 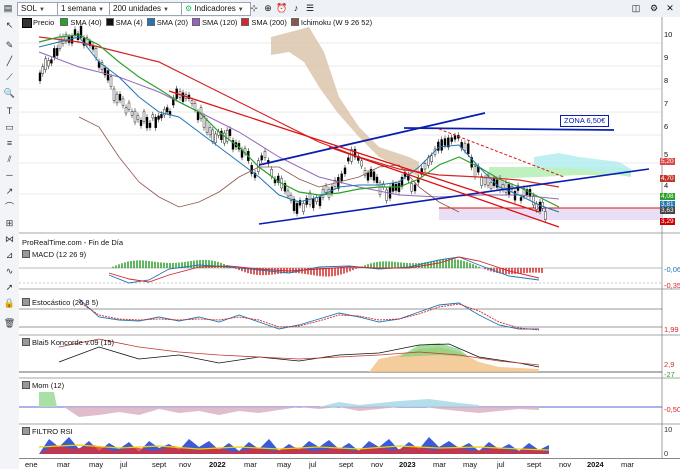 I want to click on ray-tool-icon: ⟋, so click(x=9, y=77).